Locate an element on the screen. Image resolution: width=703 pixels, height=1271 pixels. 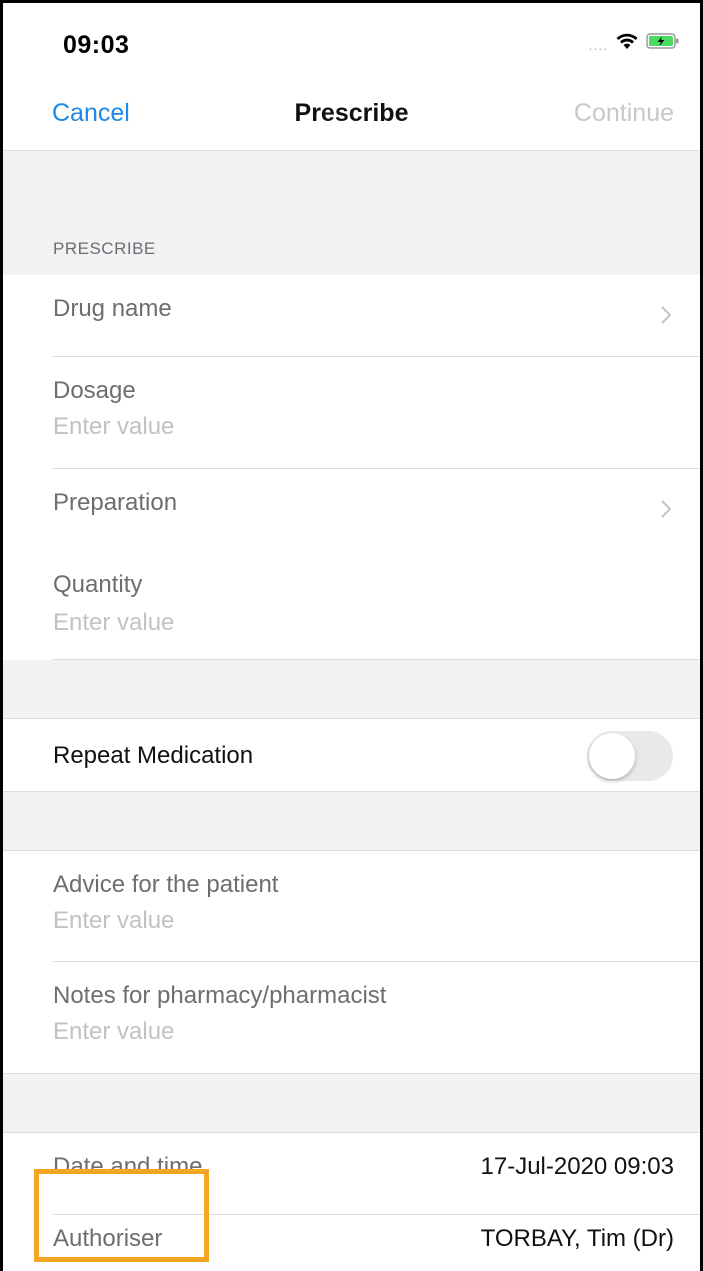
repeat-medication-toggle is located at coordinates (630, 756).